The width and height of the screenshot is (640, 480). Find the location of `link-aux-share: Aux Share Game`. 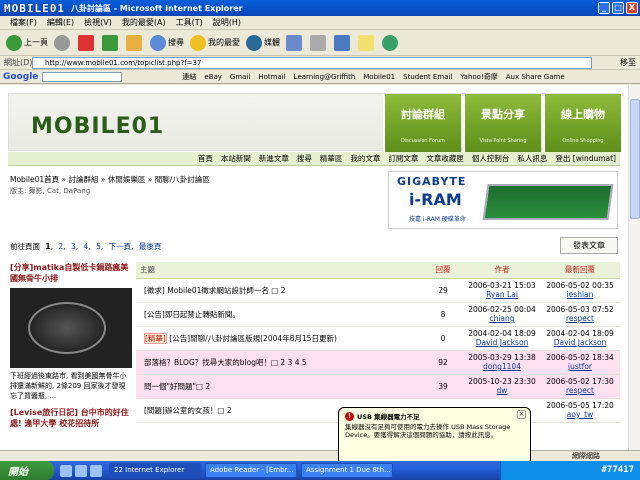

link-aux-share: Aux Share Game is located at coordinates (535, 77).